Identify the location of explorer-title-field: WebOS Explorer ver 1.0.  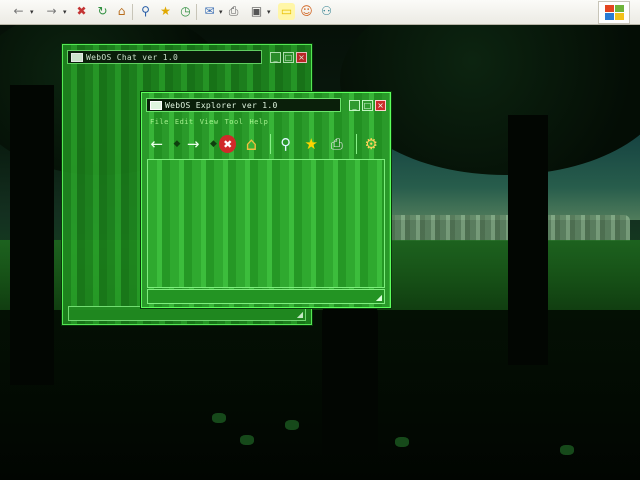
(243, 105).